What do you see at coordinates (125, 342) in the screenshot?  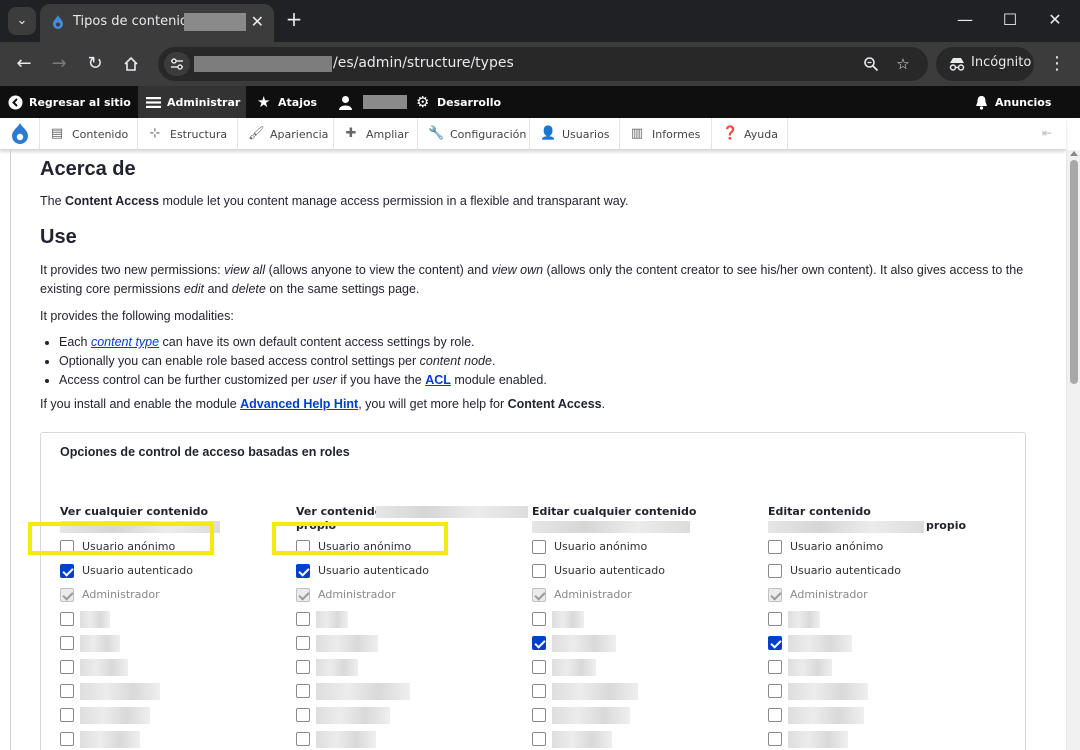 I see `content-type-link: content type` at bounding box center [125, 342].